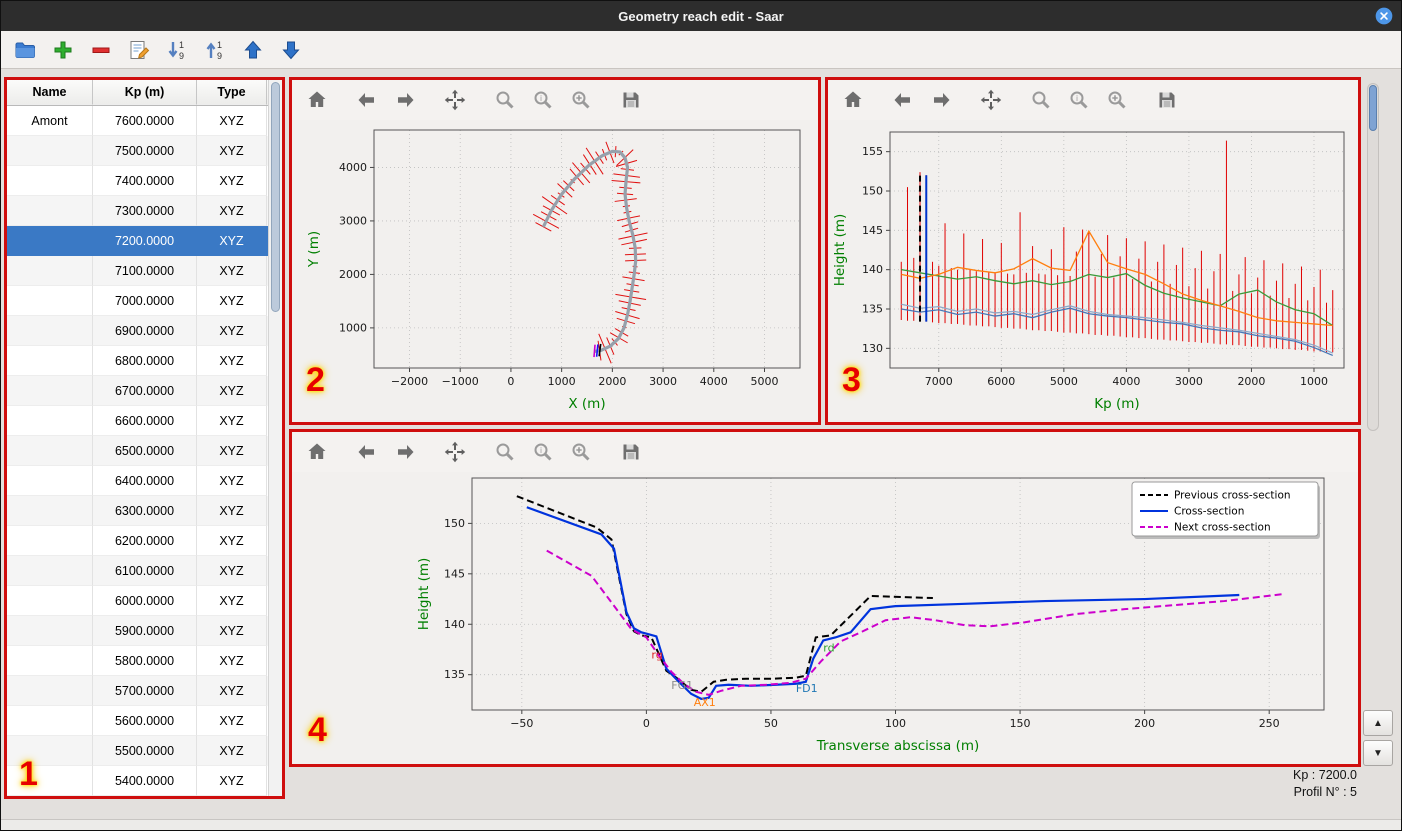 The height and width of the screenshot is (831, 1402). I want to click on row-kp-cell: 7200.0000, so click(145, 241).